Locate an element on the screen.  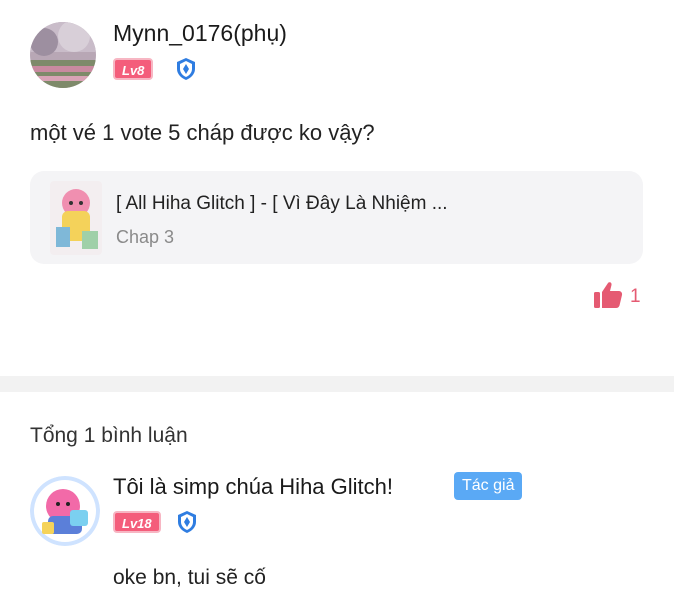
comment-author-name: Tôi là simp chúa Hiha Glitch! is located at coordinates (253, 487).